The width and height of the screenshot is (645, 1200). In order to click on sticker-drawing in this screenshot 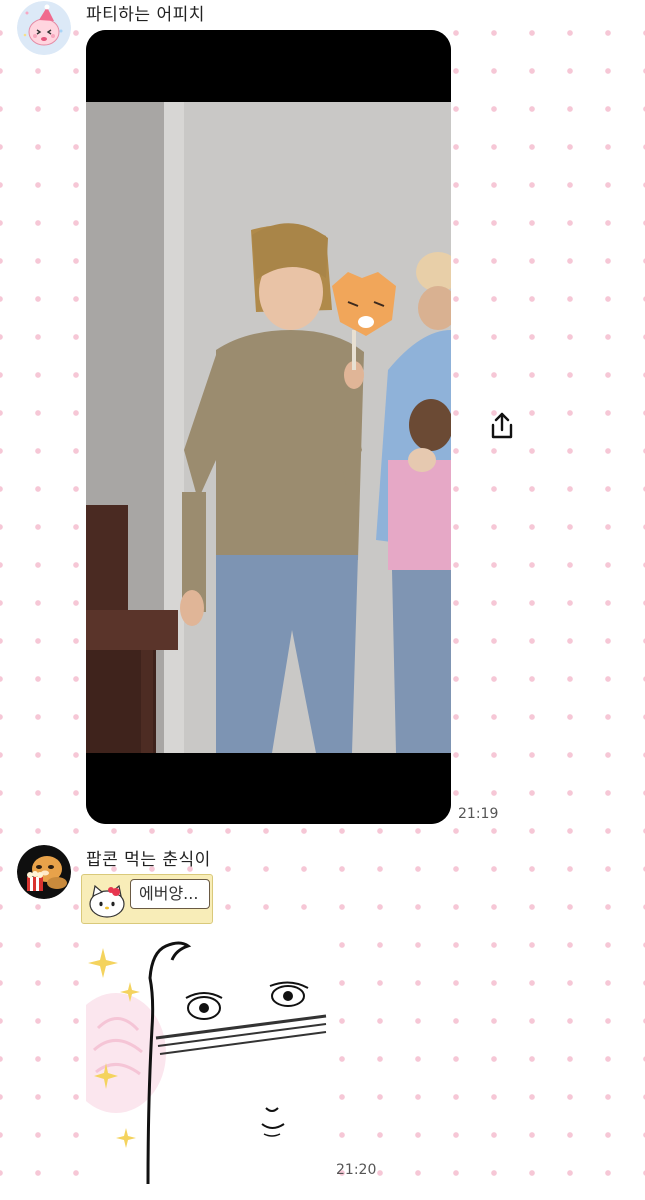, I will do `click(208, 1061)`.